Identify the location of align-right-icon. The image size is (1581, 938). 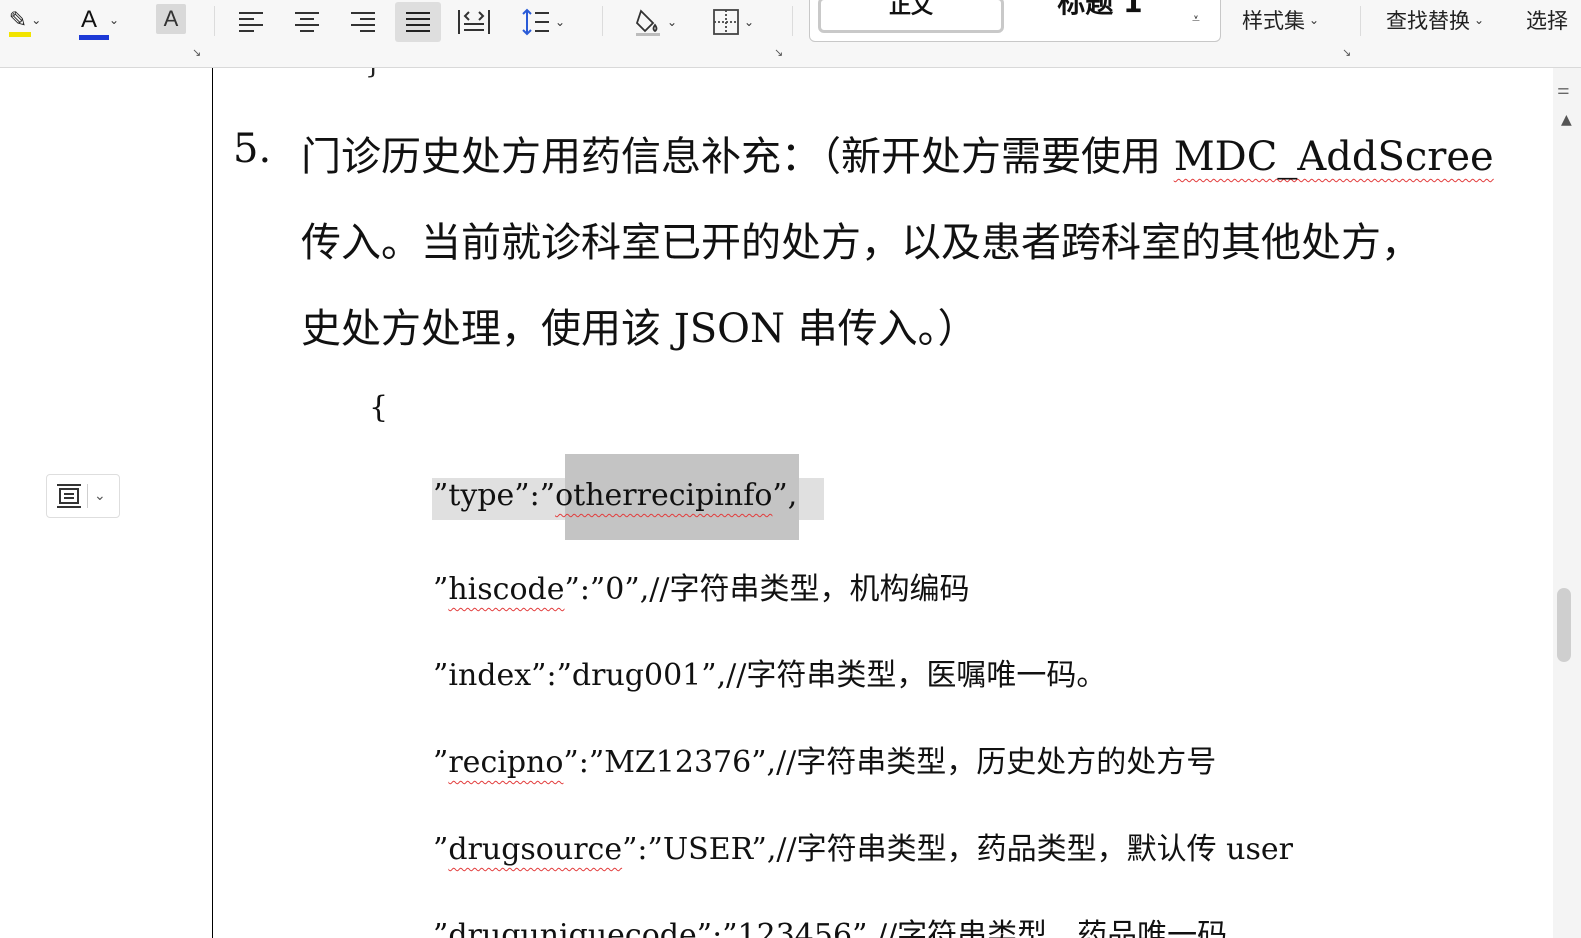
(363, 22).